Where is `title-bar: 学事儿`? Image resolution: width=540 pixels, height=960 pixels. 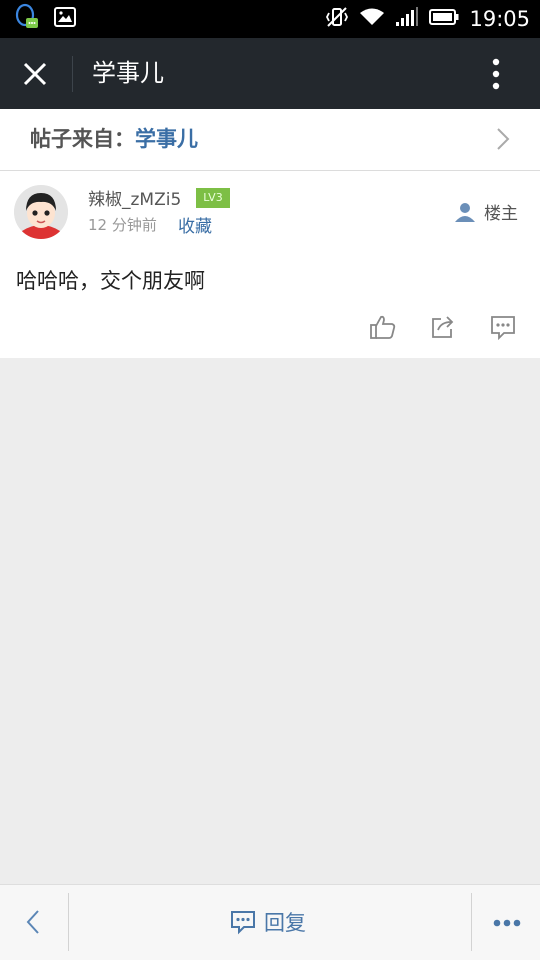 title-bar: 学事儿 is located at coordinates (270, 73).